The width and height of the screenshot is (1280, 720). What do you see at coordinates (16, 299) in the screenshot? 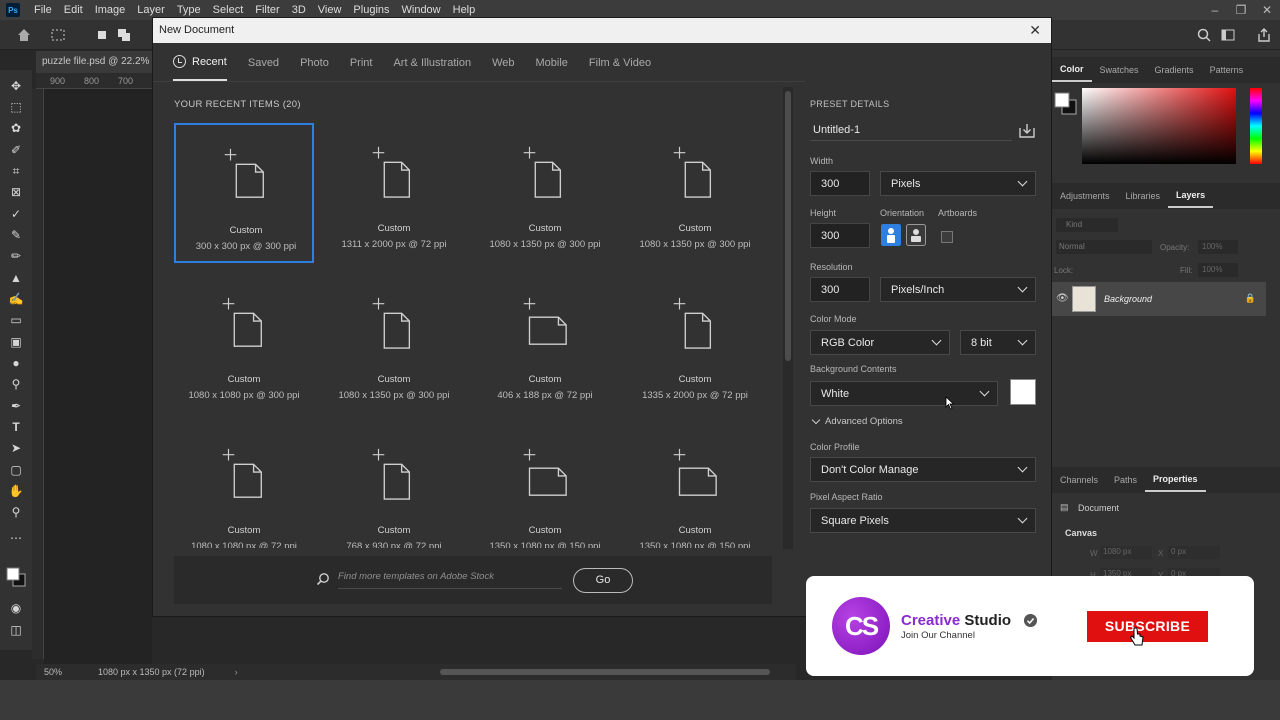
I see `history-brush-tool-icon: ✍` at bounding box center [16, 299].